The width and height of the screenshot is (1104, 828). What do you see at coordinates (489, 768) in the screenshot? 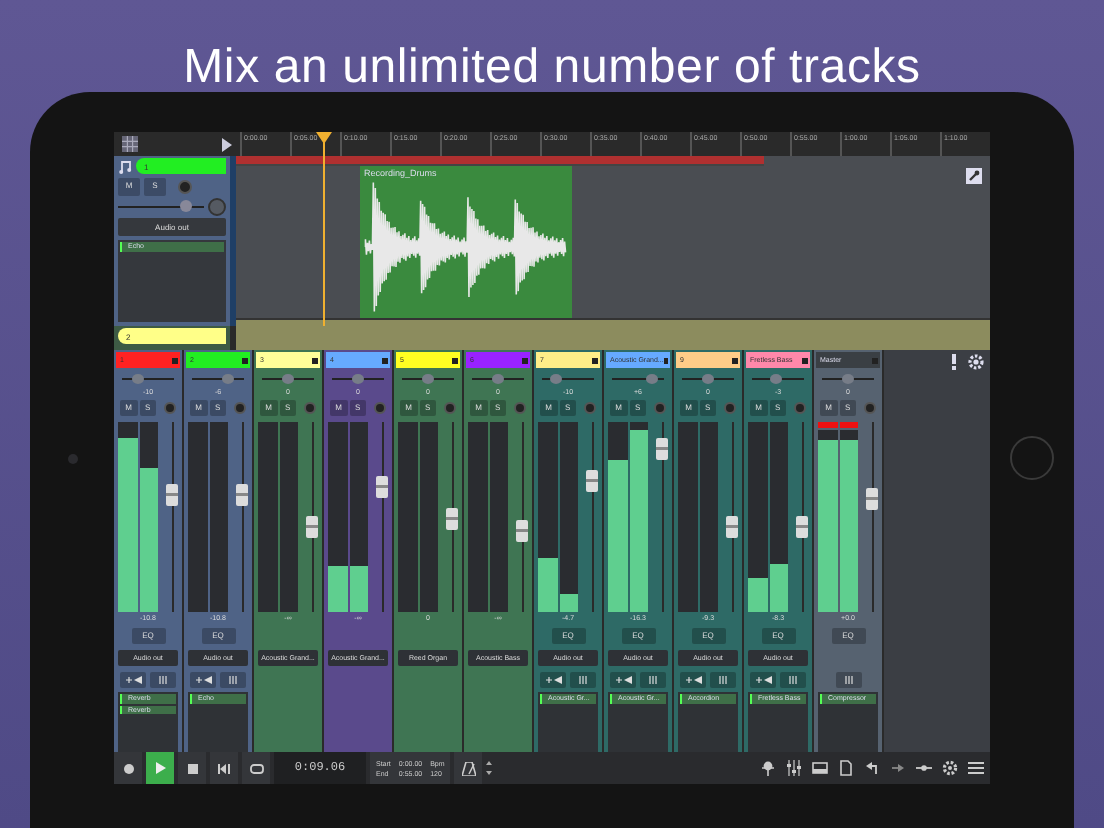
I see `up-down-arrows-icon` at bounding box center [489, 768].